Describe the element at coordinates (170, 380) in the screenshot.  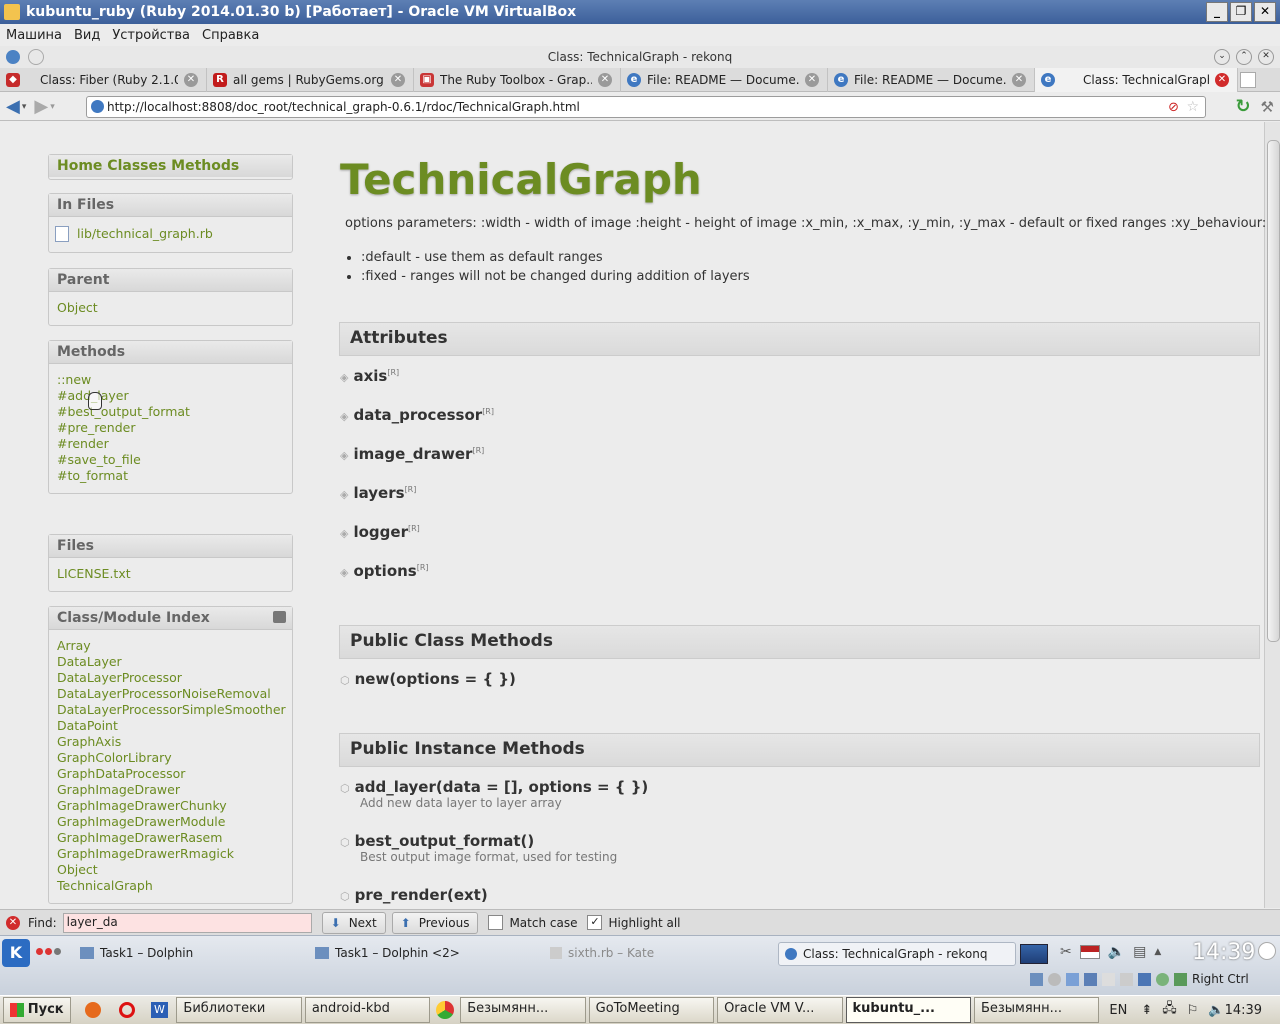
I see `method-link: ::new` at that location.